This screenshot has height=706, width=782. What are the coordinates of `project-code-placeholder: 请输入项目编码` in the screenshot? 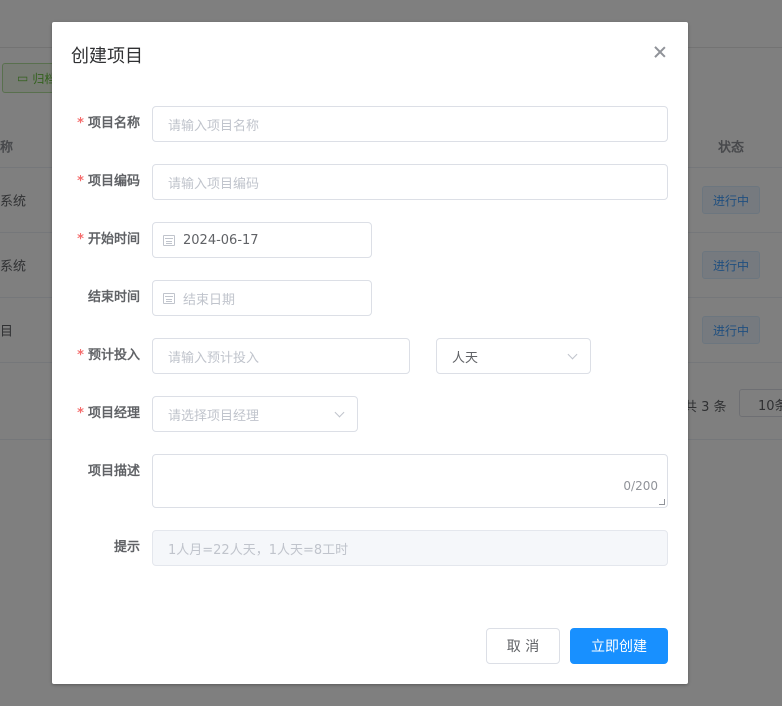 It's located at (214, 184).